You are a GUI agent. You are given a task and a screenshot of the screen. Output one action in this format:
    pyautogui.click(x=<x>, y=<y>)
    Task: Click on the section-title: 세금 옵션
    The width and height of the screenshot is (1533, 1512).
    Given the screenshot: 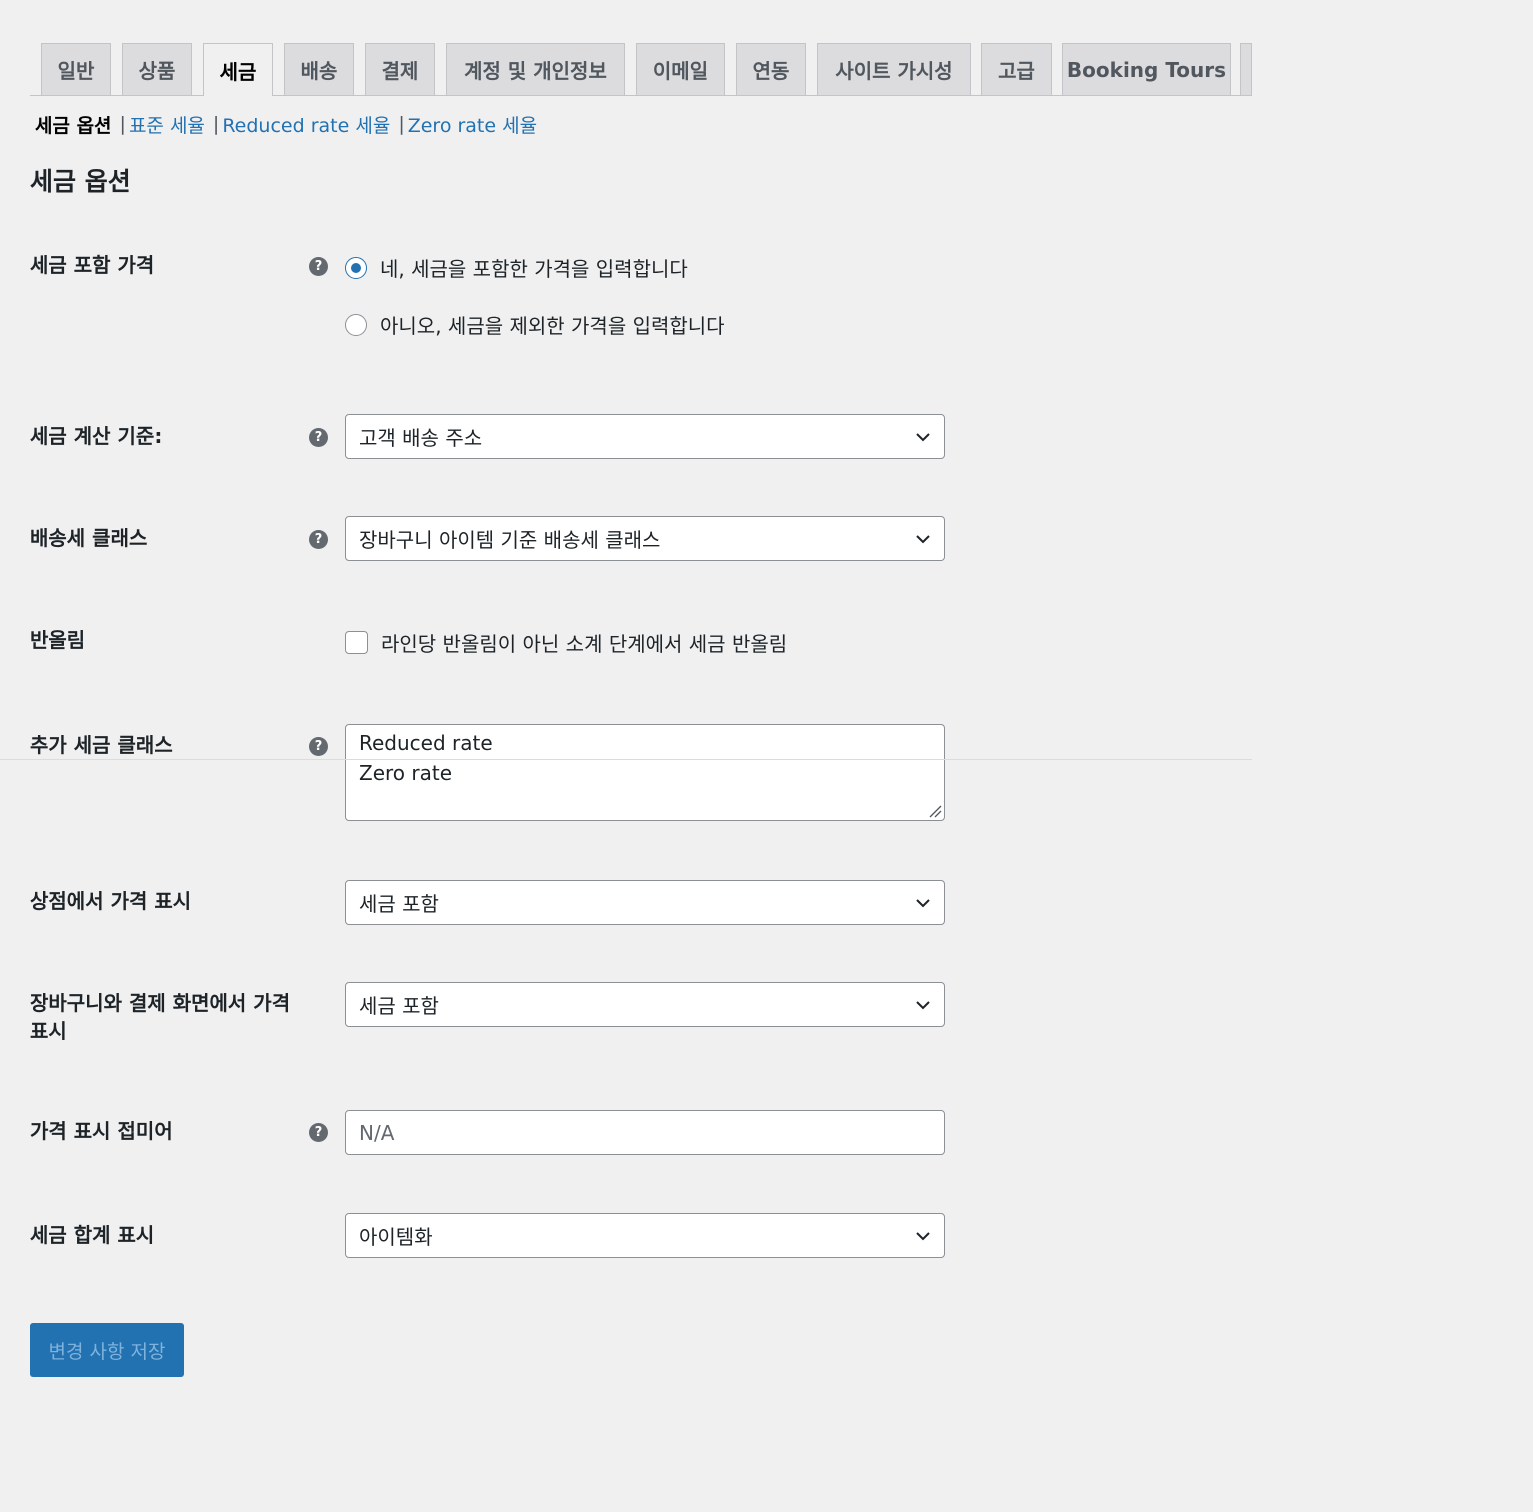 What is the action you would take?
    pyautogui.click(x=80, y=181)
    